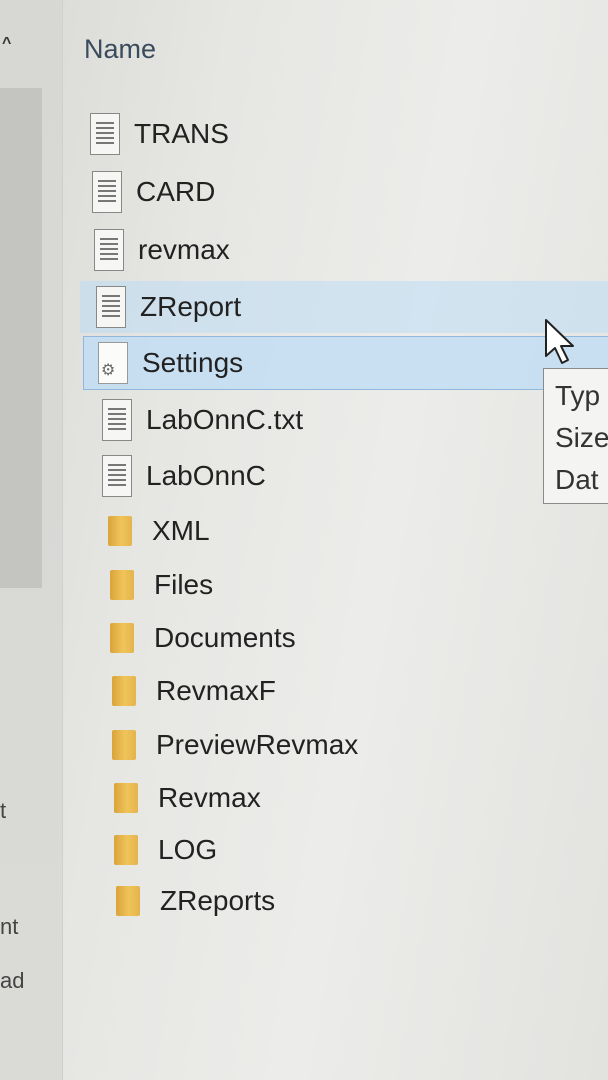 The height and width of the screenshot is (1080, 608). I want to click on folder-name: Files, so click(184, 584).